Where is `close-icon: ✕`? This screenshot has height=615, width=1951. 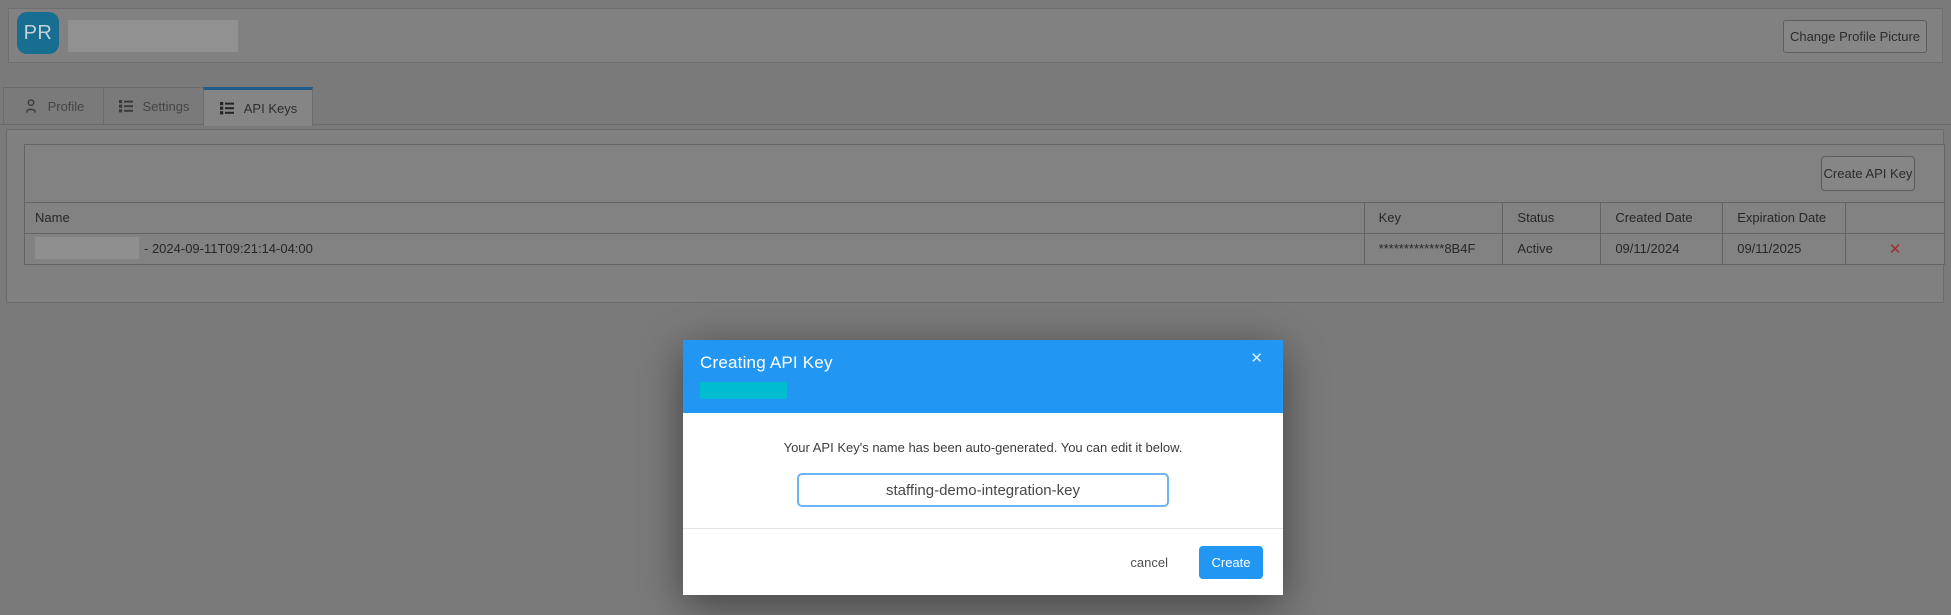
close-icon: ✕ is located at coordinates (1256, 358).